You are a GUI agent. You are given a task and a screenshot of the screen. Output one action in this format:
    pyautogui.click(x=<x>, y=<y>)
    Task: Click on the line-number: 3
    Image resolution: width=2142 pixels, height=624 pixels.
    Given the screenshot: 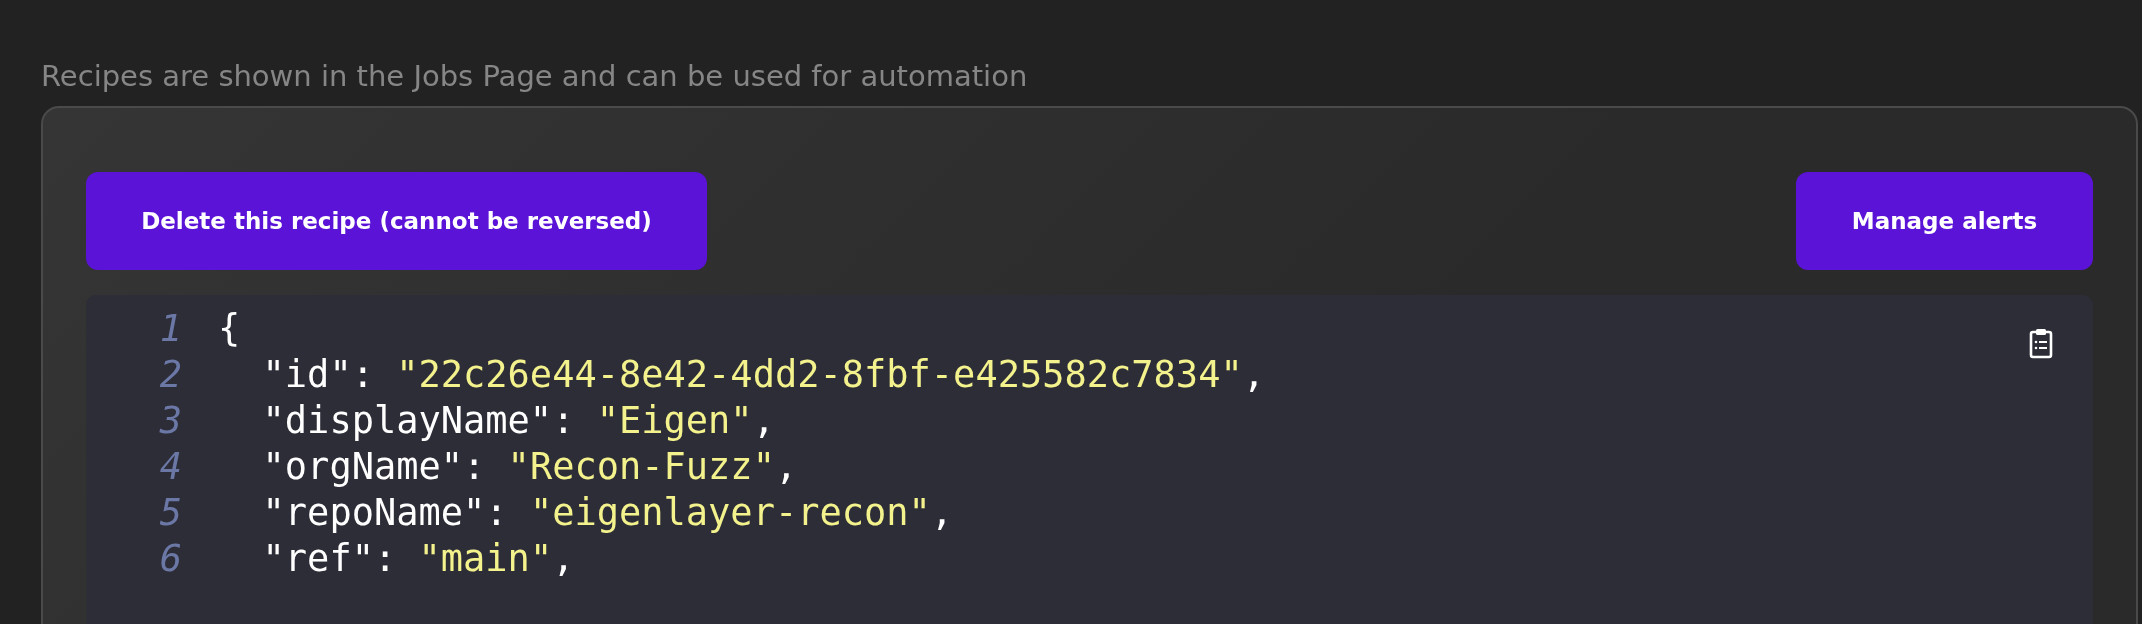 What is the action you would take?
    pyautogui.click(x=170, y=420)
    